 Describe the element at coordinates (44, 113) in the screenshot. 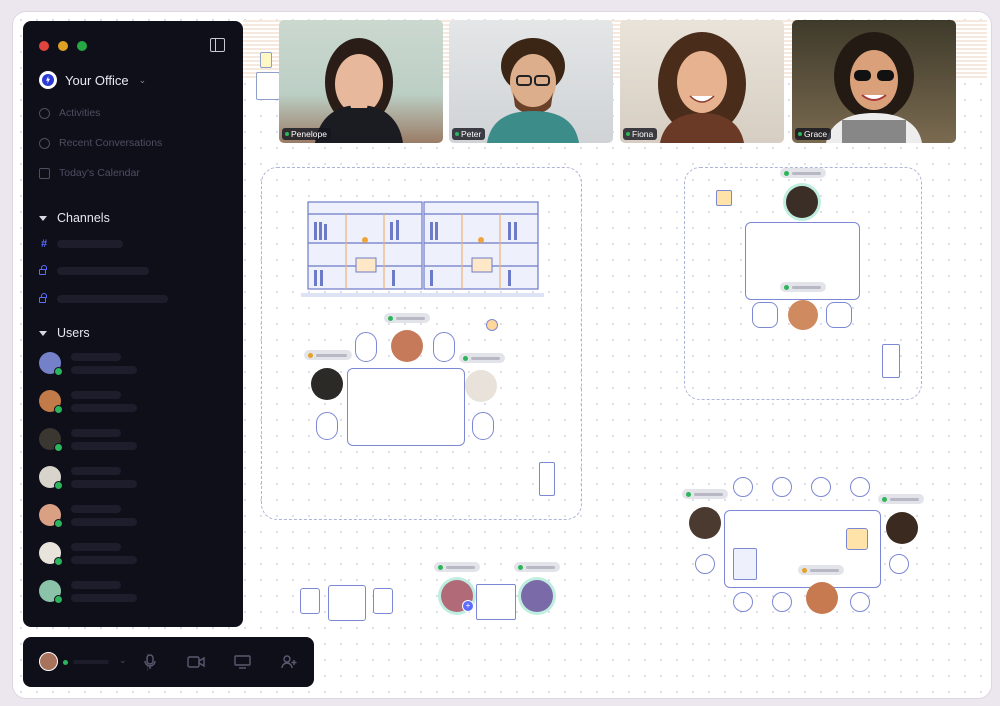

I see `refresh-icon` at that location.